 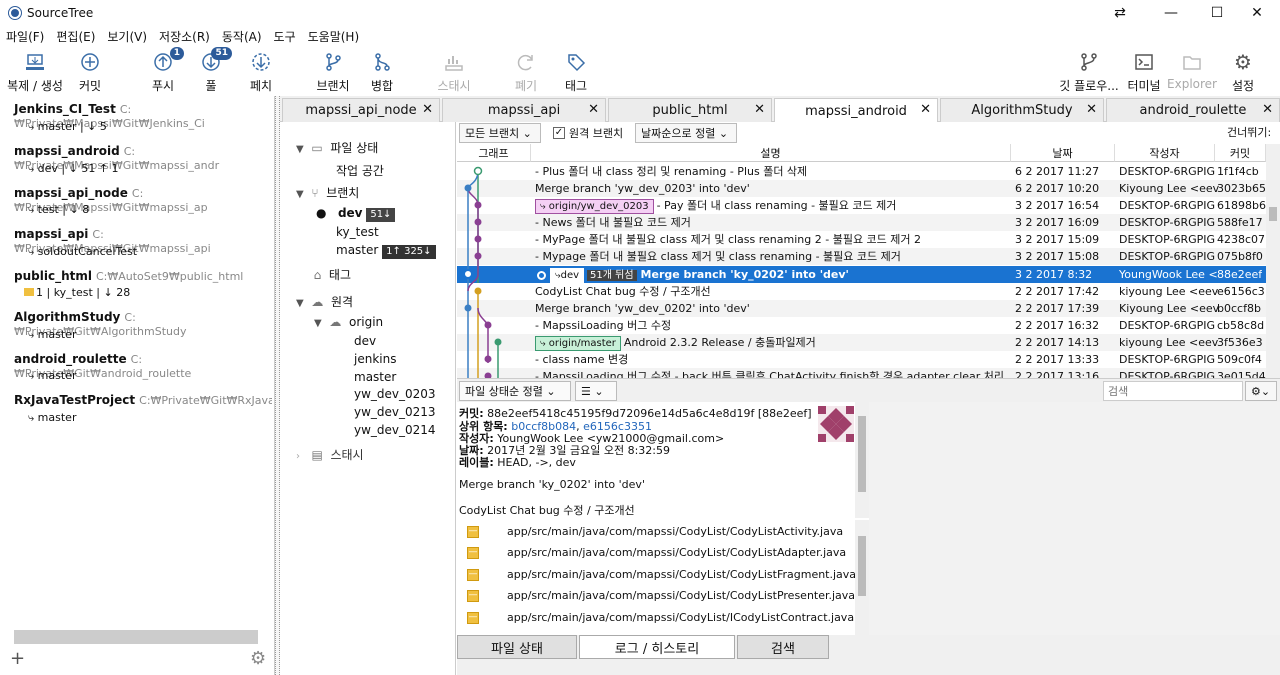 I want to click on menu-view: 보기(V), so click(x=127, y=36).